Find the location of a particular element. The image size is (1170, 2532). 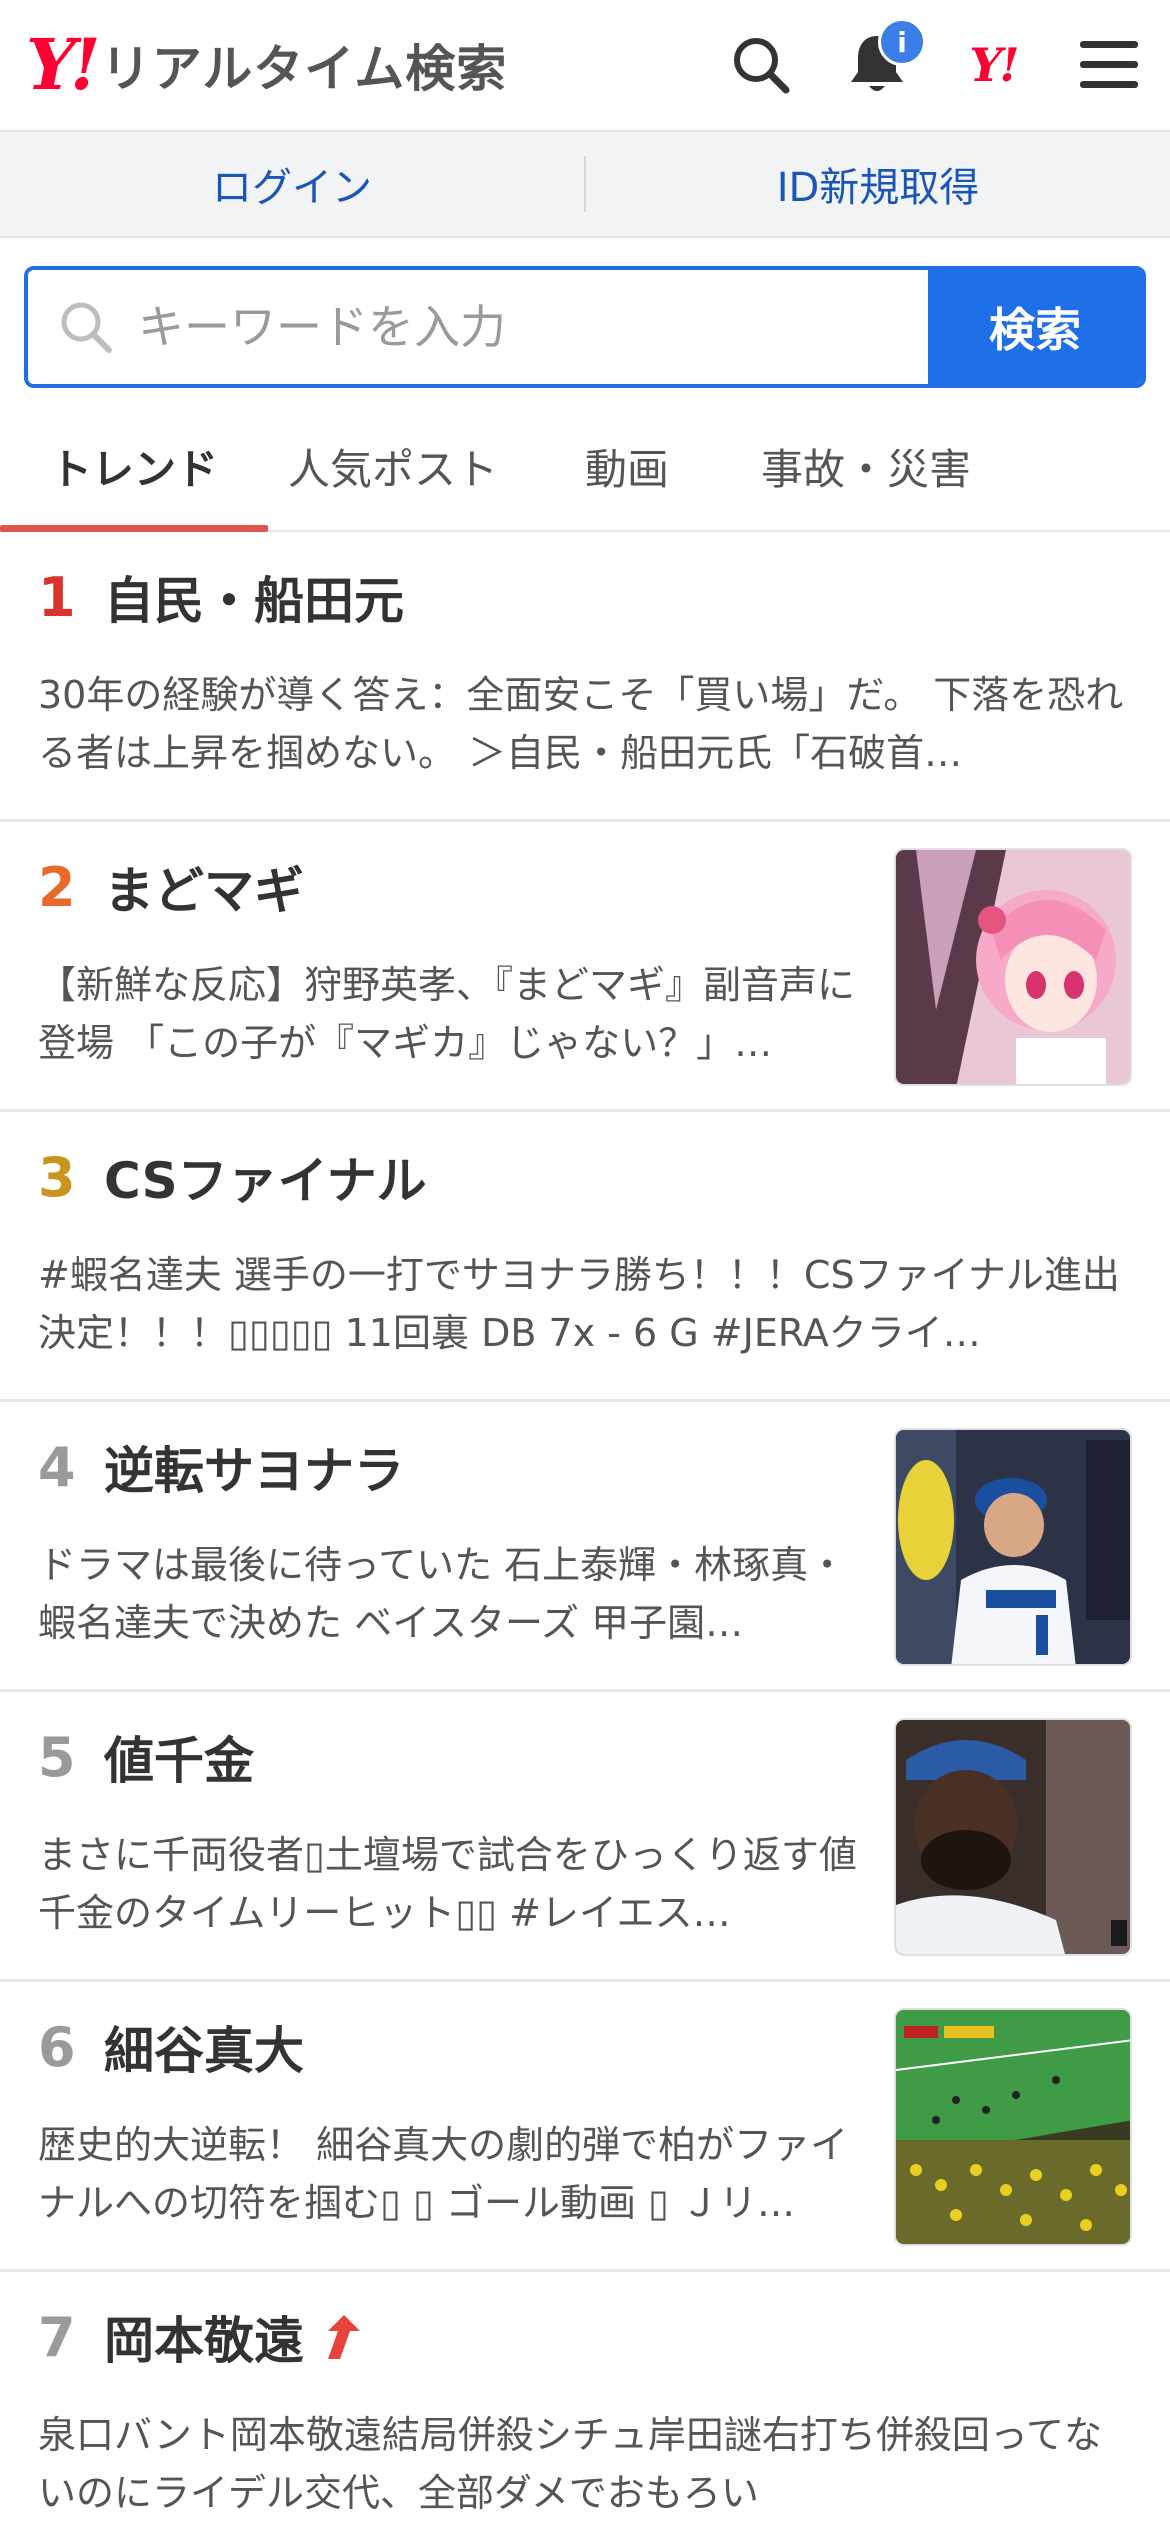

rank-number: 2 is located at coordinates (57, 887).